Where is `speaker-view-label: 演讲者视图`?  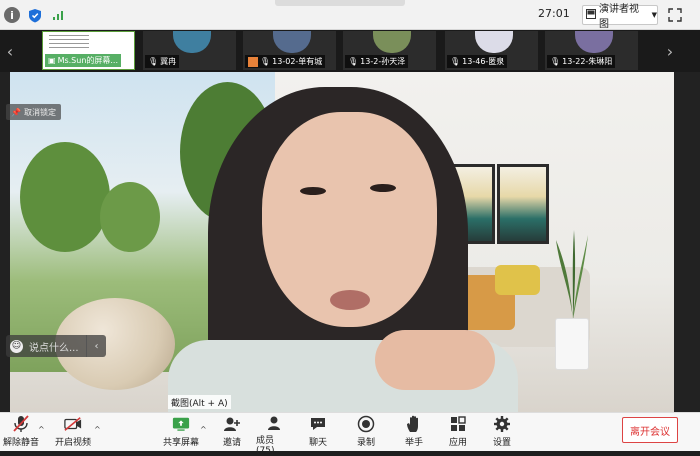
speaker-view-label: 演讲者视图 is located at coordinates (619, 17).